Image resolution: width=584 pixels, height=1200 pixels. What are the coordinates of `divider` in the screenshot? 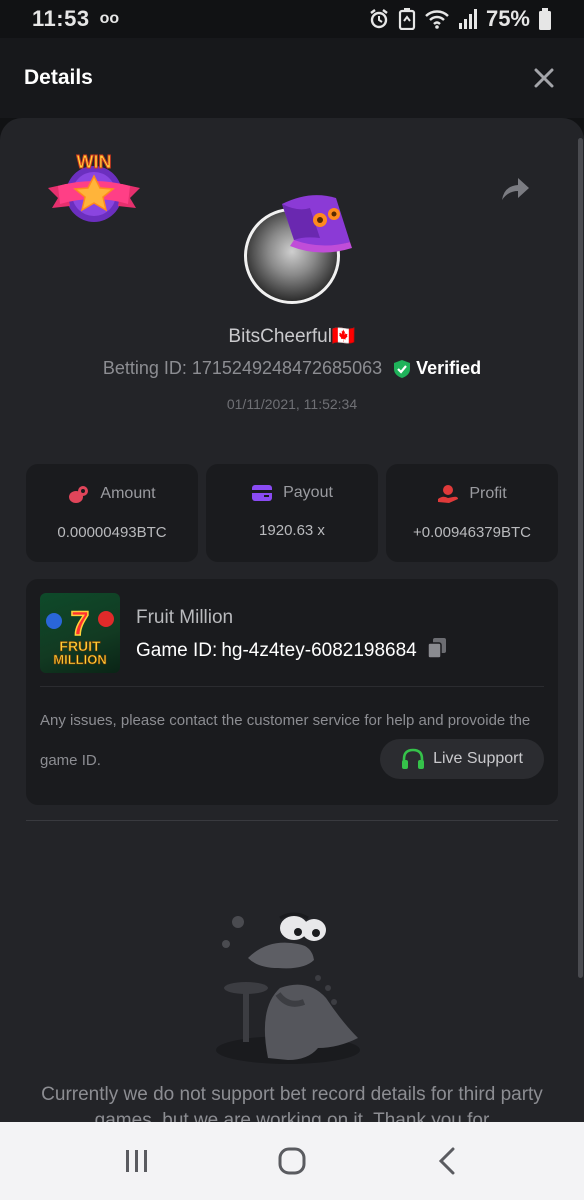 It's located at (292, 686).